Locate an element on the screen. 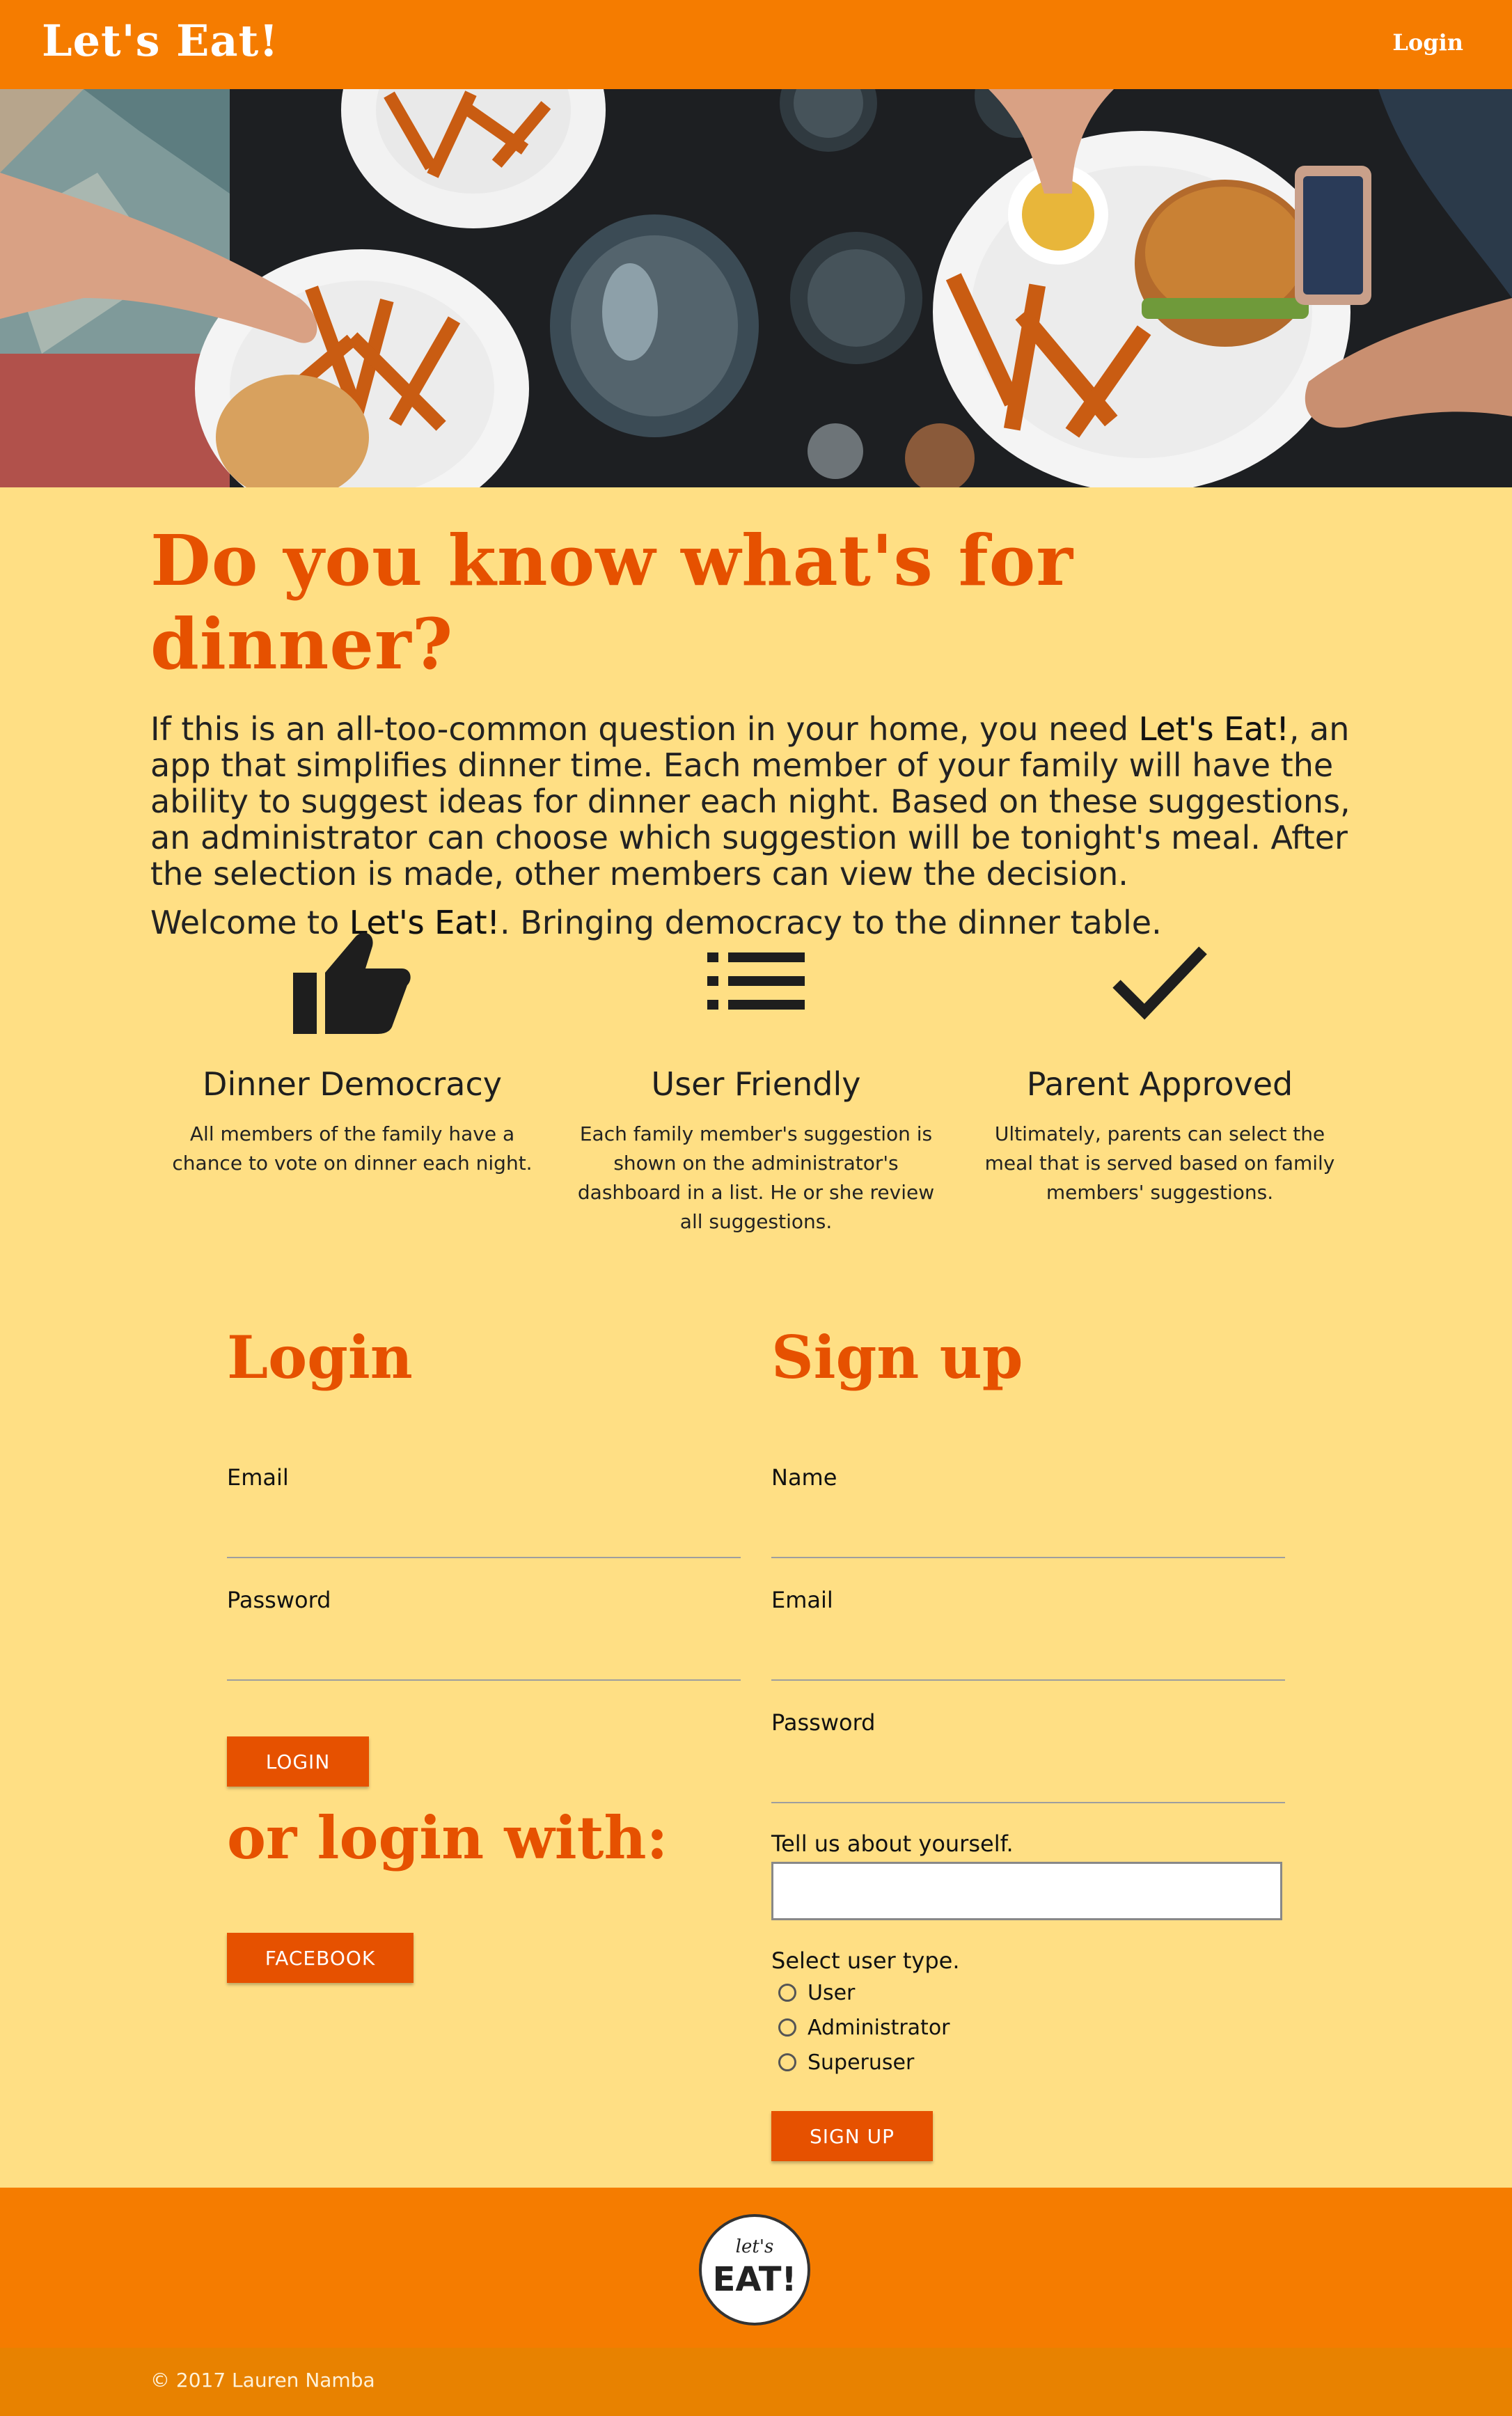 The width and height of the screenshot is (1512, 2416). nav-login-link: Login is located at coordinates (1427, 42).